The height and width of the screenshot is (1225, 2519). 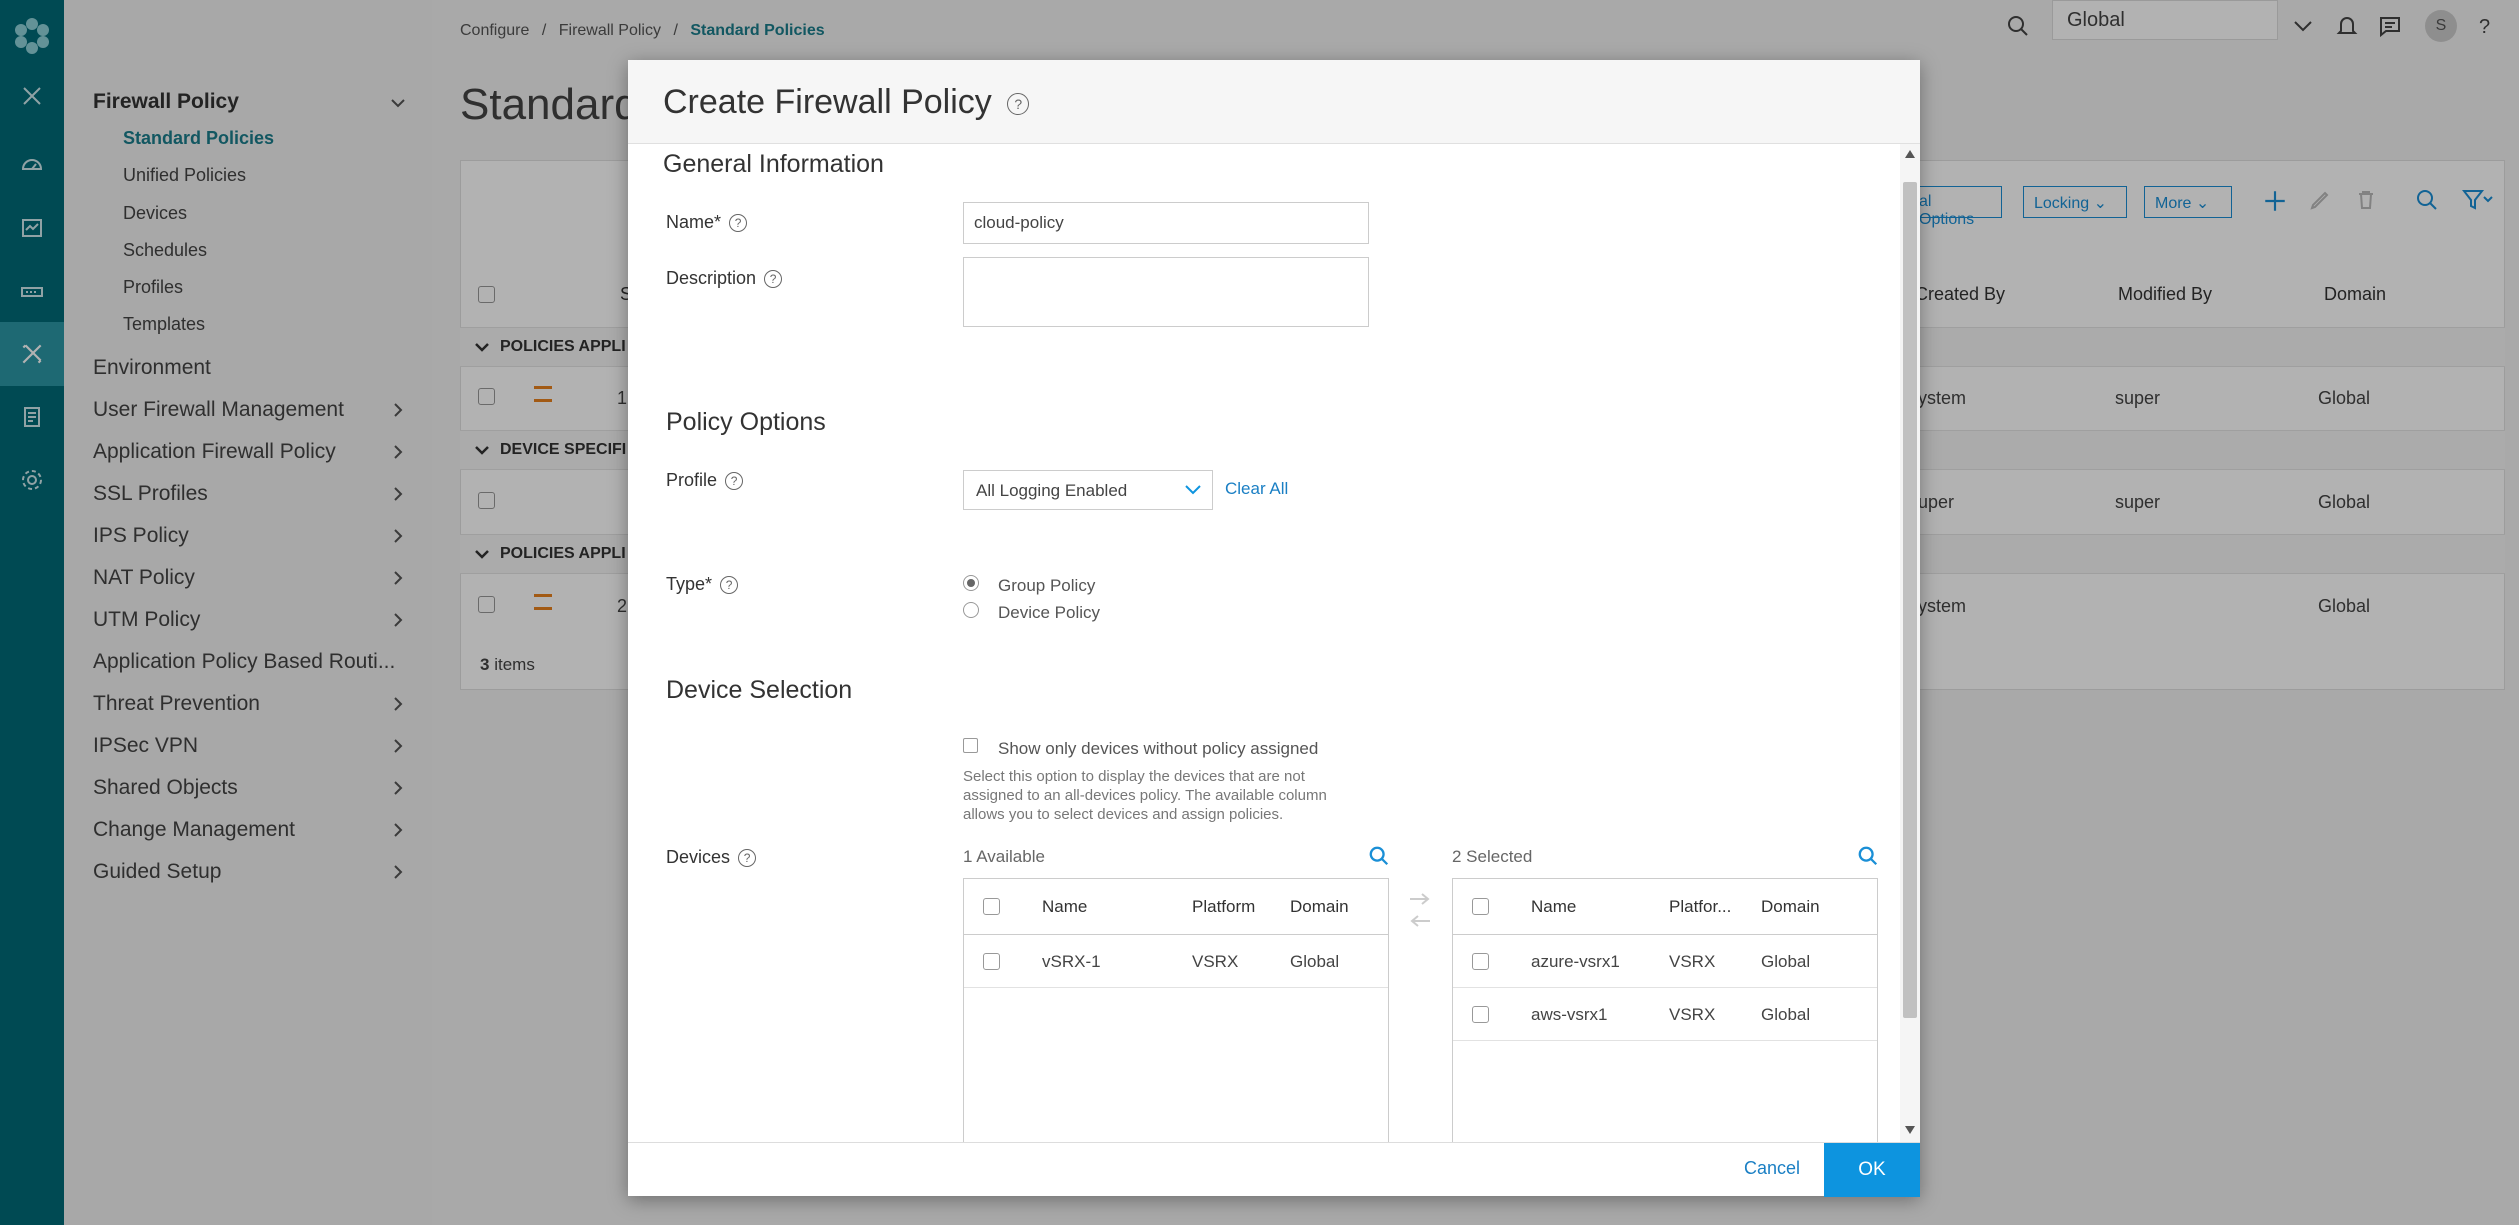 I want to click on section-title-general-information: General Information, so click(x=773, y=164).